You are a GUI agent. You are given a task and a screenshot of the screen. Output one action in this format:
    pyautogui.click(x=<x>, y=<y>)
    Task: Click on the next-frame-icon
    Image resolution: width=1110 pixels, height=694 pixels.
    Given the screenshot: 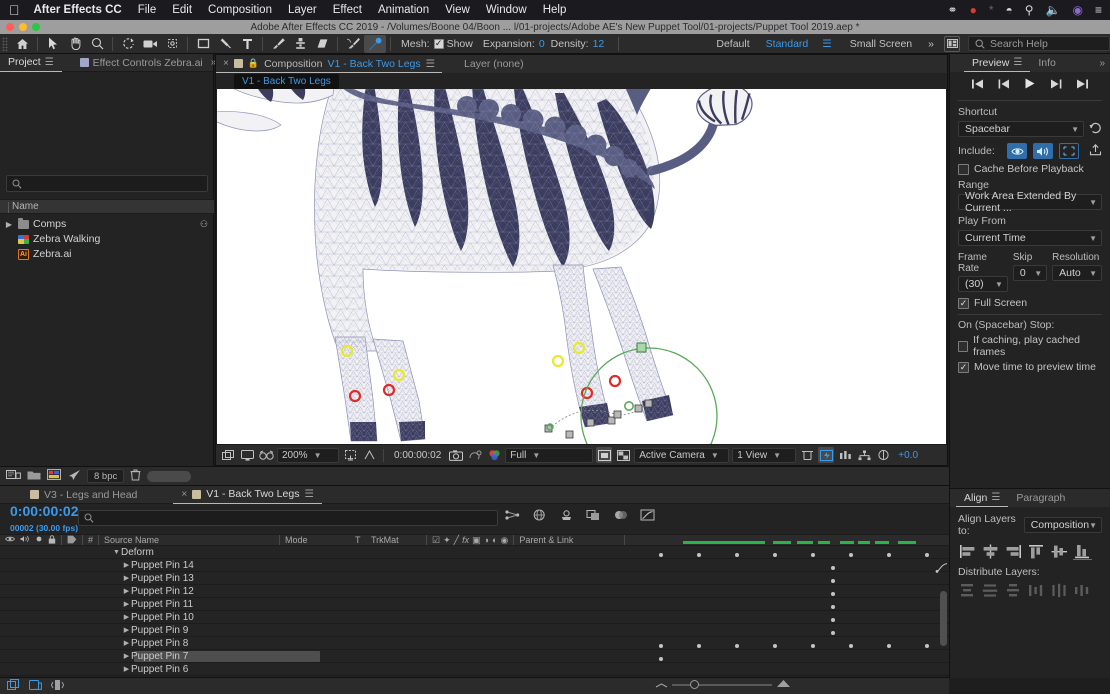 What is the action you would take?
    pyautogui.click(x=1056, y=85)
    